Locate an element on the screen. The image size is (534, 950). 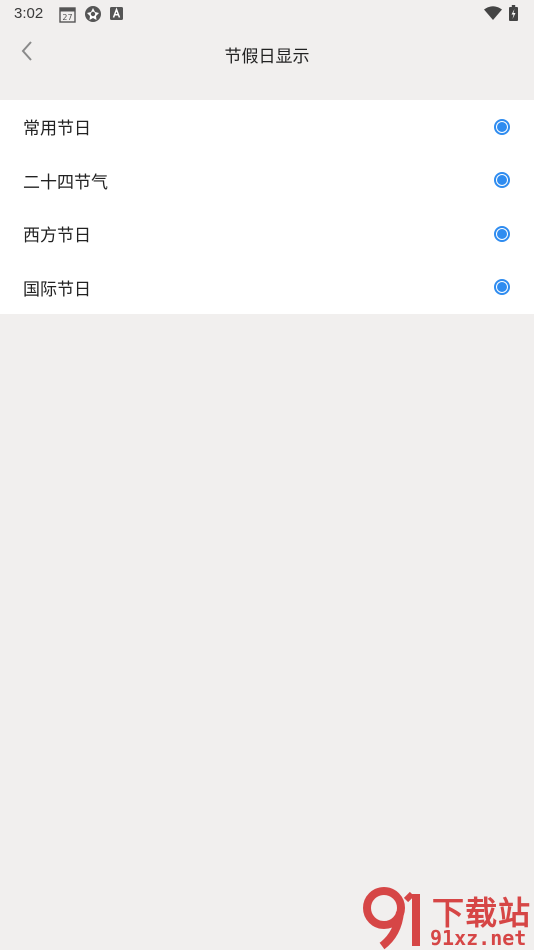
page-title: 节假日显示 is located at coordinates (267, 57).